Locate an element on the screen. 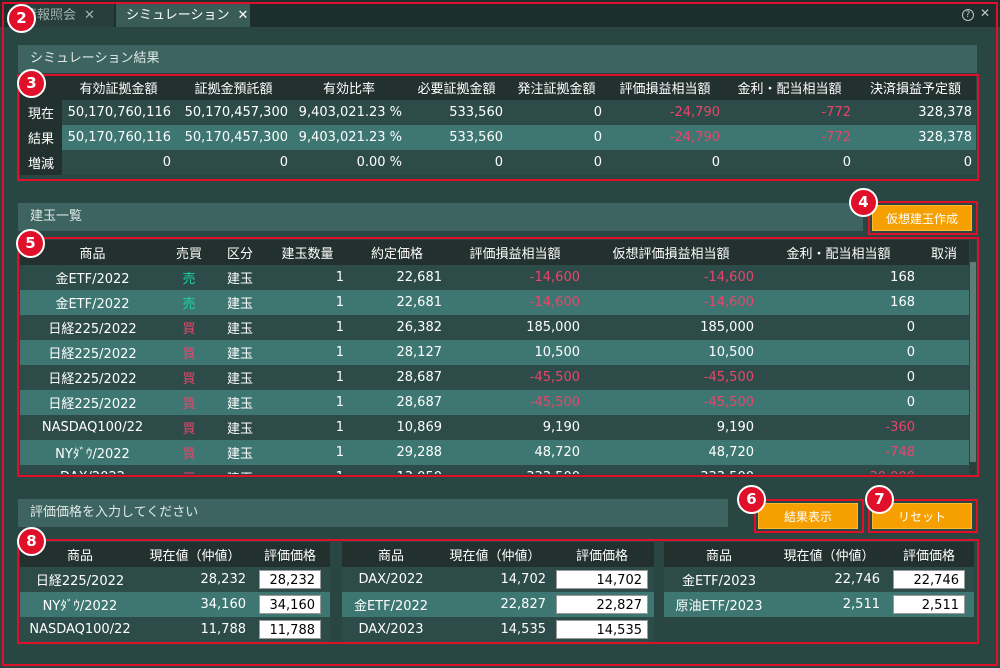 Image resolution: width=1000 pixels, height=668 pixels. summary-section-header: シミュレーション結果 is located at coordinates (497, 59).